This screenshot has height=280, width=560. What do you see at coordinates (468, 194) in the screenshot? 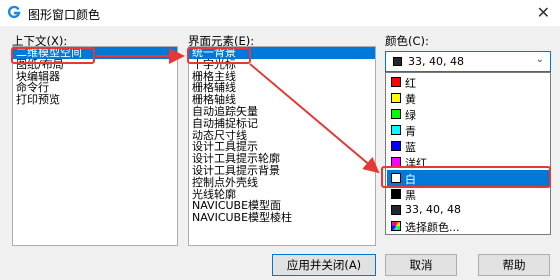
I see `color-option: 黑` at bounding box center [468, 194].